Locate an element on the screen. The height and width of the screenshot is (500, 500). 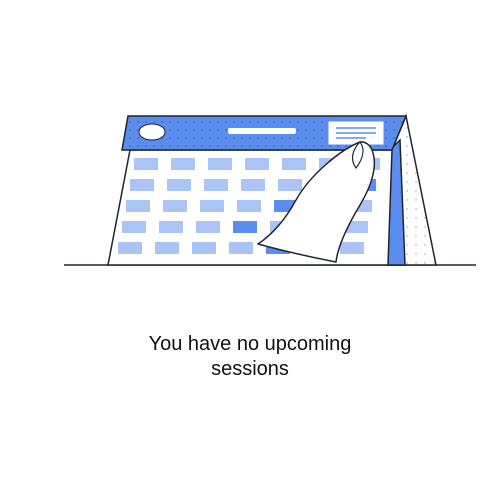
empty-state-message: You have no upcoming sessions is located at coordinates (250, 357).